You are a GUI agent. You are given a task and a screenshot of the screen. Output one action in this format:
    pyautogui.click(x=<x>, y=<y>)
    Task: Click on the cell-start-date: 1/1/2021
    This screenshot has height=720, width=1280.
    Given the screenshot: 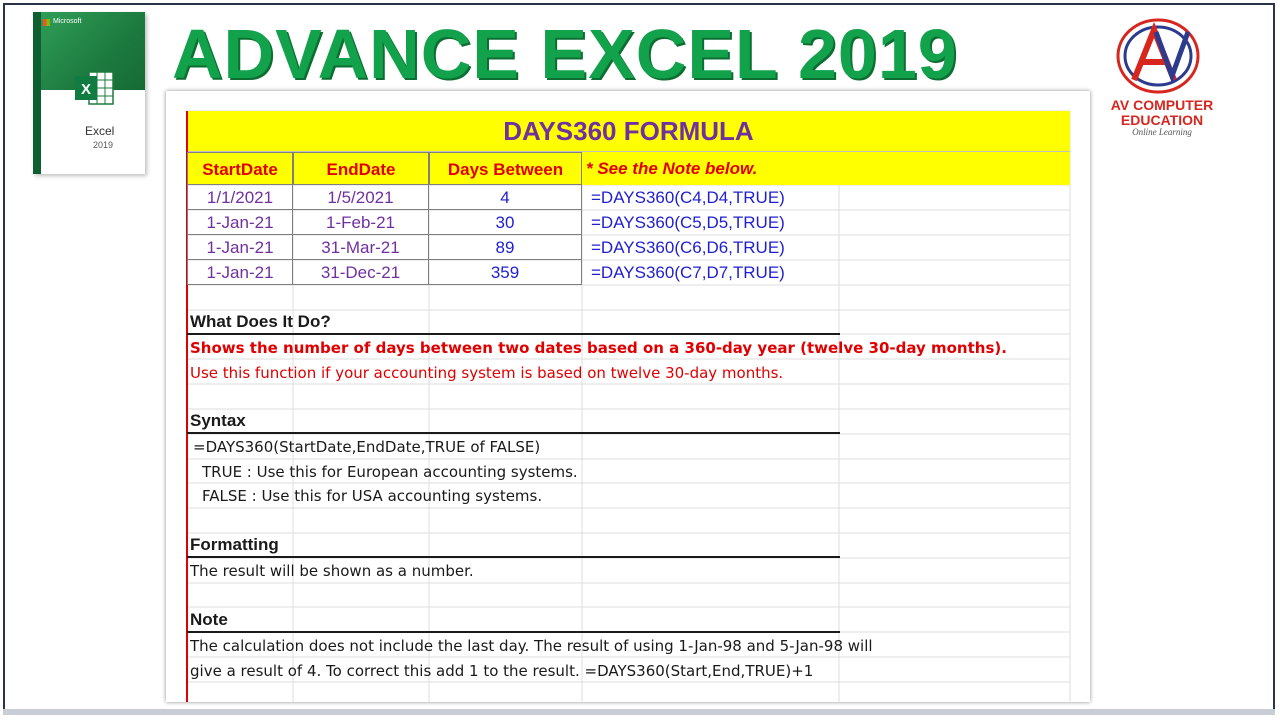 What is the action you would take?
    pyautogui.click(x=240, y=197)
    